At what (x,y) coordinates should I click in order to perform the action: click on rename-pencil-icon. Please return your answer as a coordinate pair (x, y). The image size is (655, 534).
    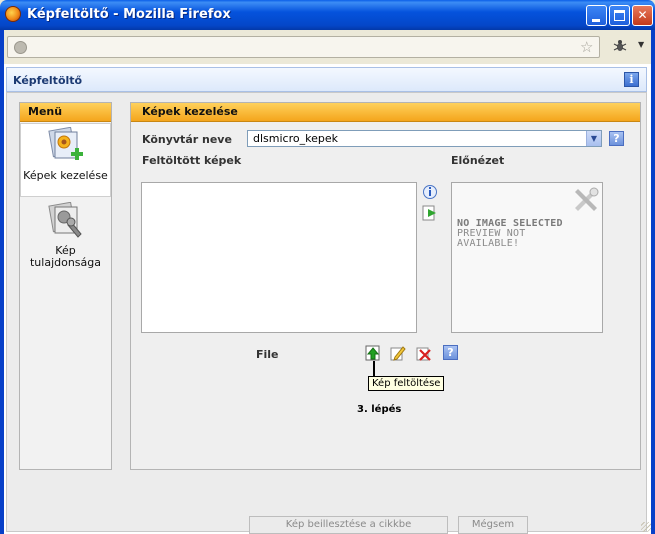
    Looking at the image, I should click on (398, 353).